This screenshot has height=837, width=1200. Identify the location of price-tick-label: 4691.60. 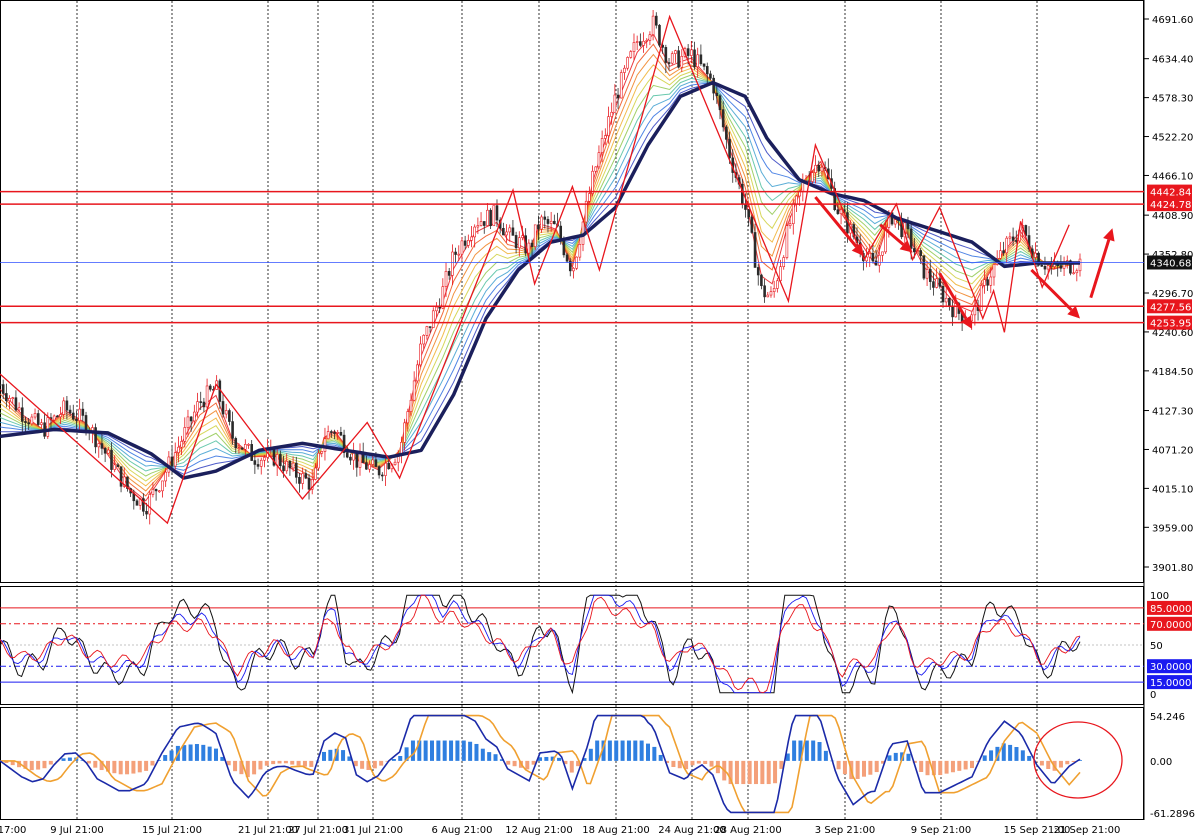
(1172, 20).